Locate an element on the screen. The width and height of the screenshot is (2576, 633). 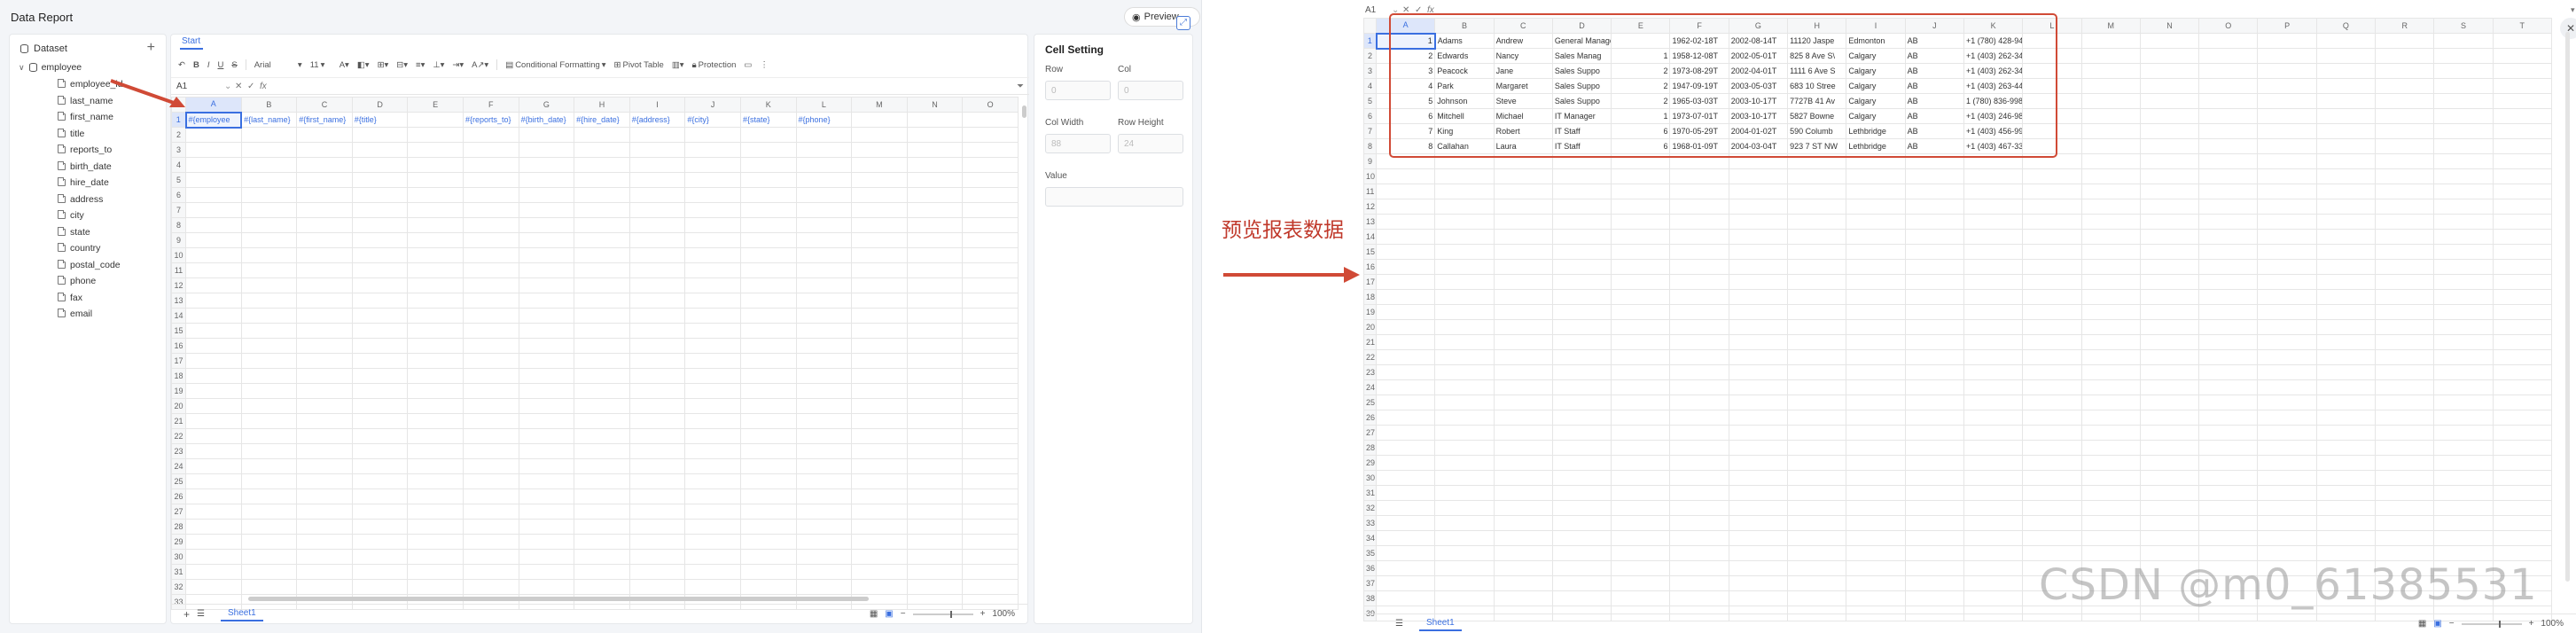
row-header: 1 is located at coordinates (178, 120).